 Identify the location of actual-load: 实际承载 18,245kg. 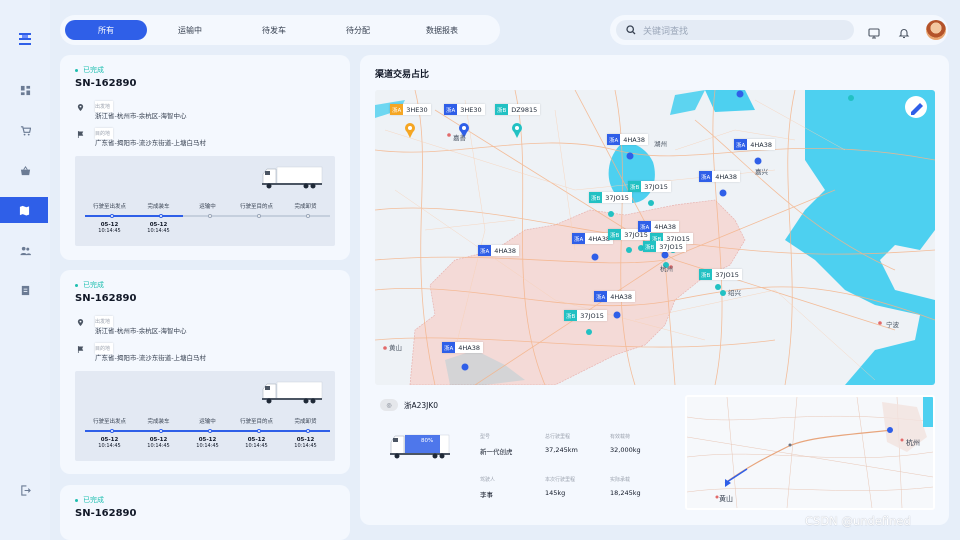
(625, 487).